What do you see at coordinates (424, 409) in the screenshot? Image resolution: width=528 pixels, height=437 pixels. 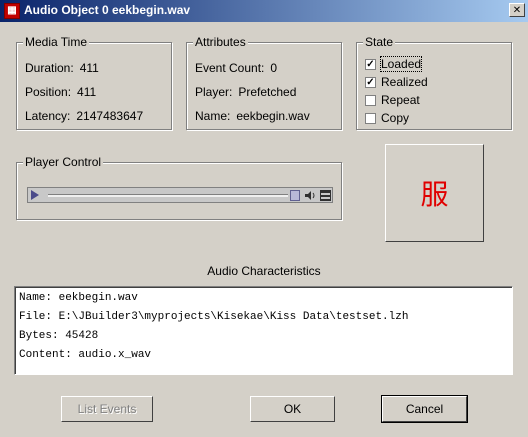 I see `cancel-button: Cancel` at bounding box center [424, 409].